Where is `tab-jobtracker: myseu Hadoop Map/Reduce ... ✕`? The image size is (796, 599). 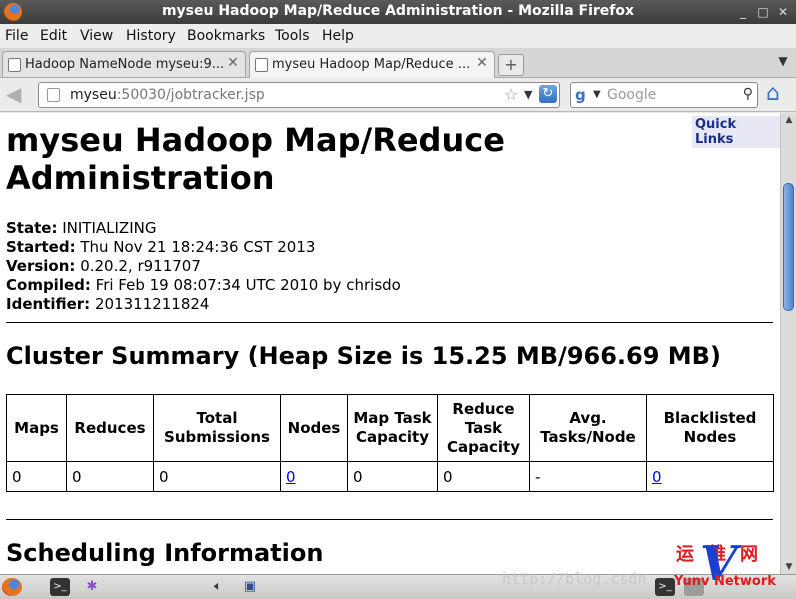 tab-jobtracker: myseu Hadoop Map/Reduce ... ✕ is located at coordinates (372, 65).